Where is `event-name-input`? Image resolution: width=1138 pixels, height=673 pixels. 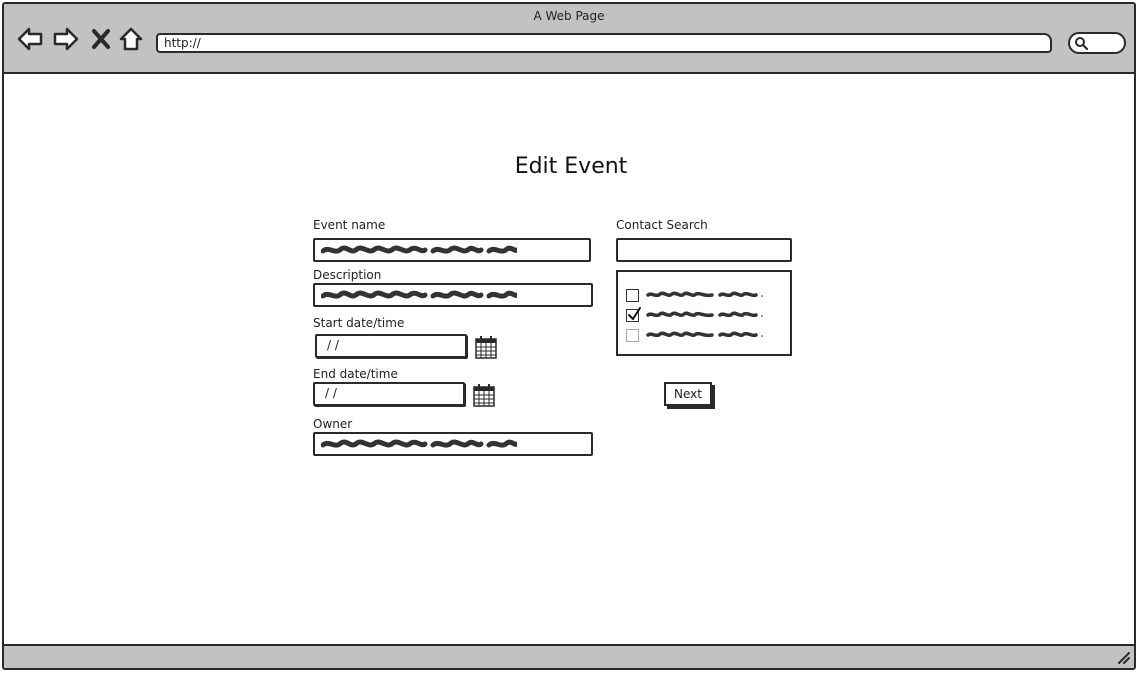
event-name-input is located at coordinates (452, 250).